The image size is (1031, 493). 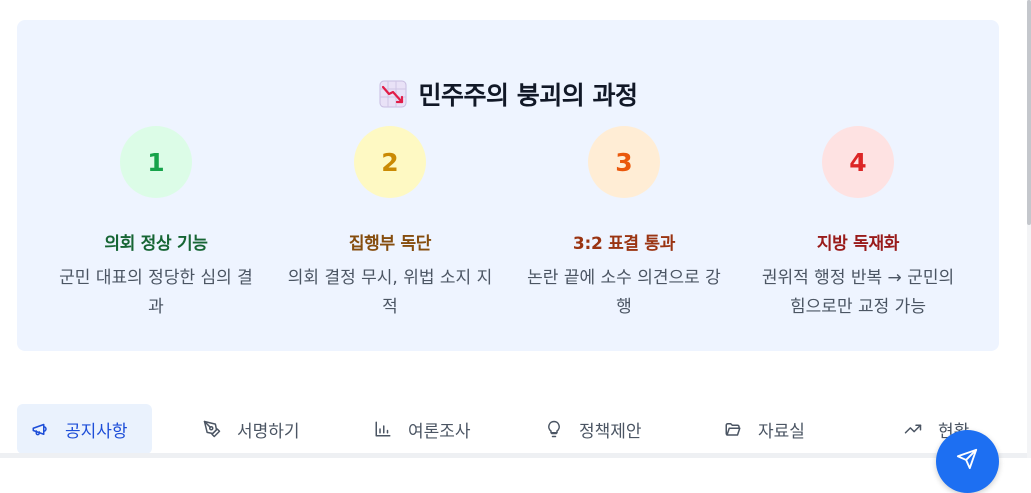 What do you see at coordinates (858, 244) in the screenshot?
I see `step-title: 지방 독재화` at bounding box center [858, 244].